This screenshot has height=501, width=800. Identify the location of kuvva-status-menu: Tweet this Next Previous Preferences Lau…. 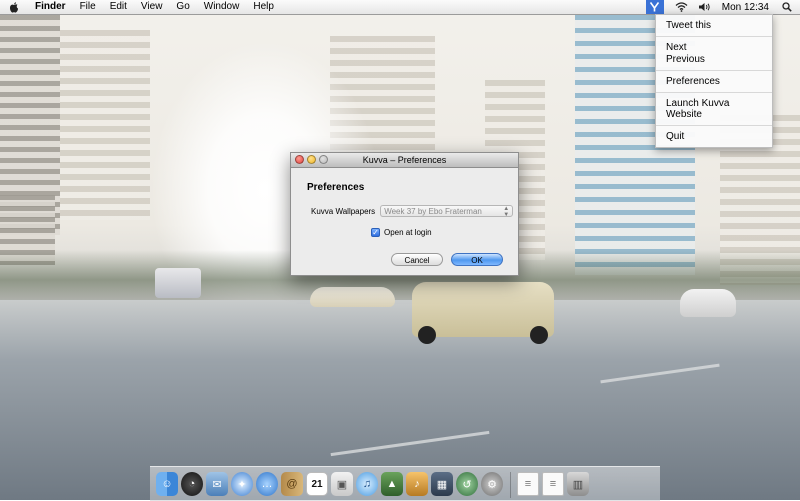
(714, 81).